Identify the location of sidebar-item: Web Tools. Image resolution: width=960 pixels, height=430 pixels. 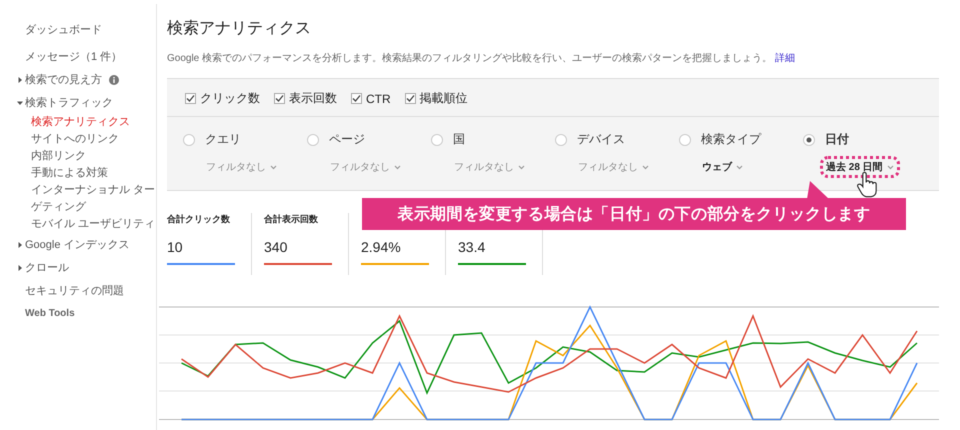
(50, 313).